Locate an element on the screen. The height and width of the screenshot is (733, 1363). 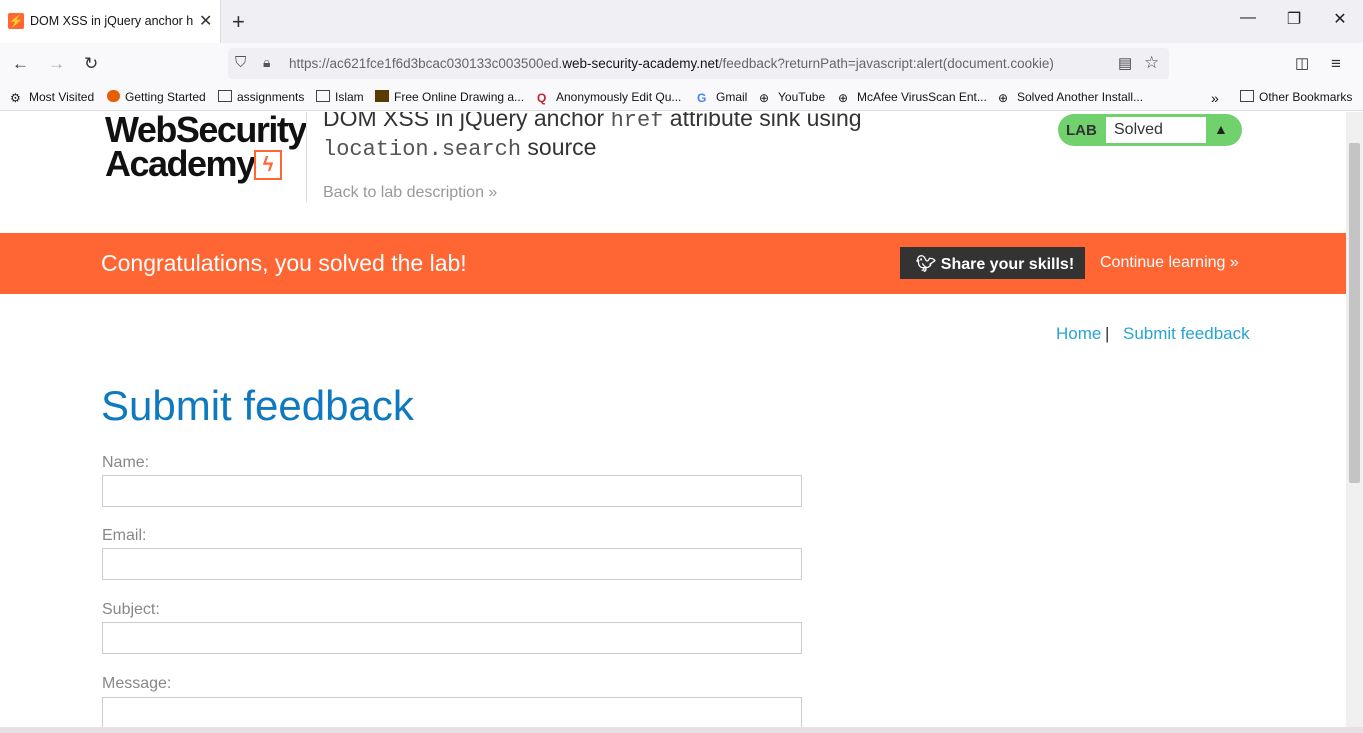
subject-label: Subject: is located at coordinates (131, 609).